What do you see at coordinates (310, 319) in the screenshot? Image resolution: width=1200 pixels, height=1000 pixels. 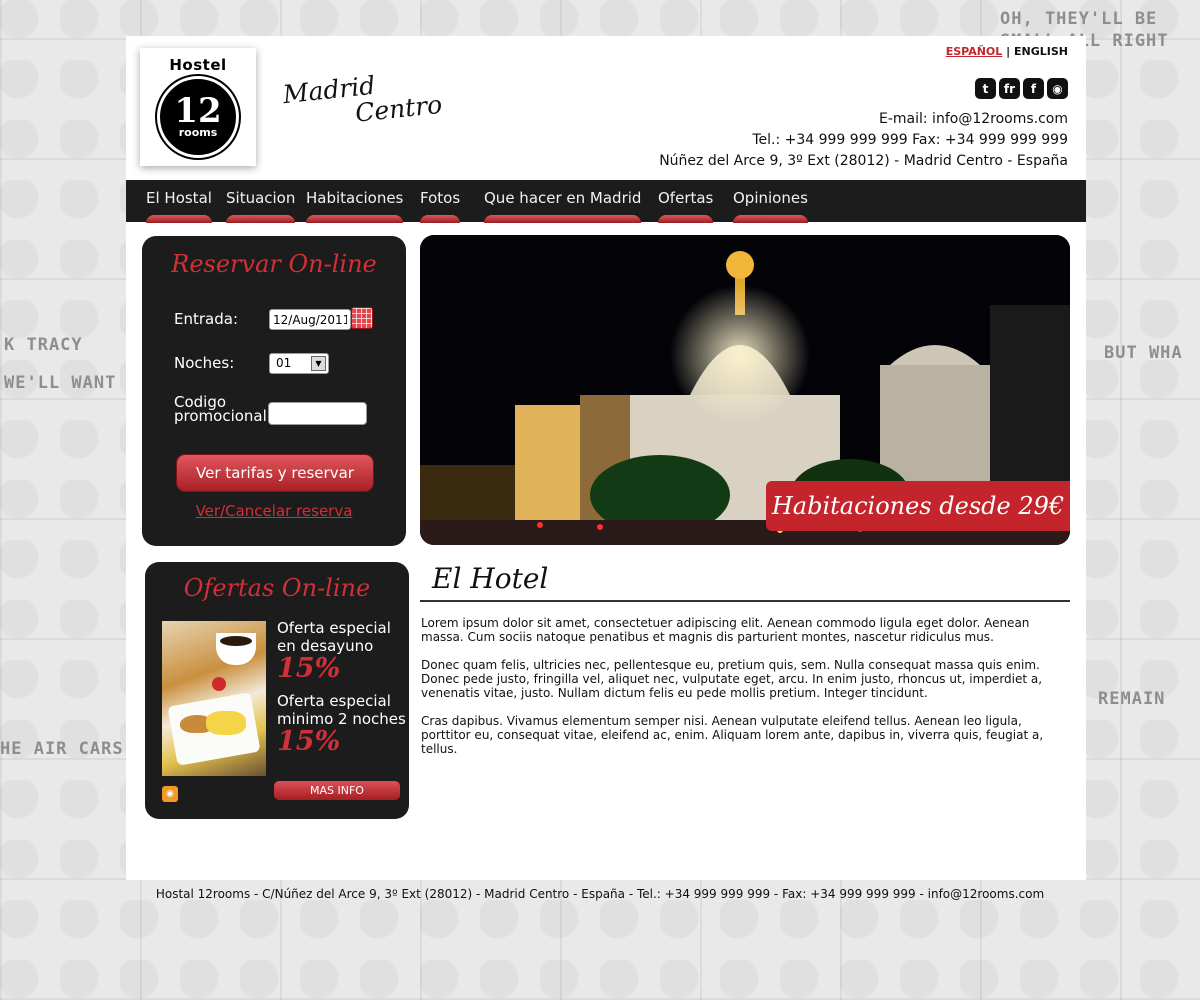 I see `checkin-date-input` at bounding box center [310, 319].